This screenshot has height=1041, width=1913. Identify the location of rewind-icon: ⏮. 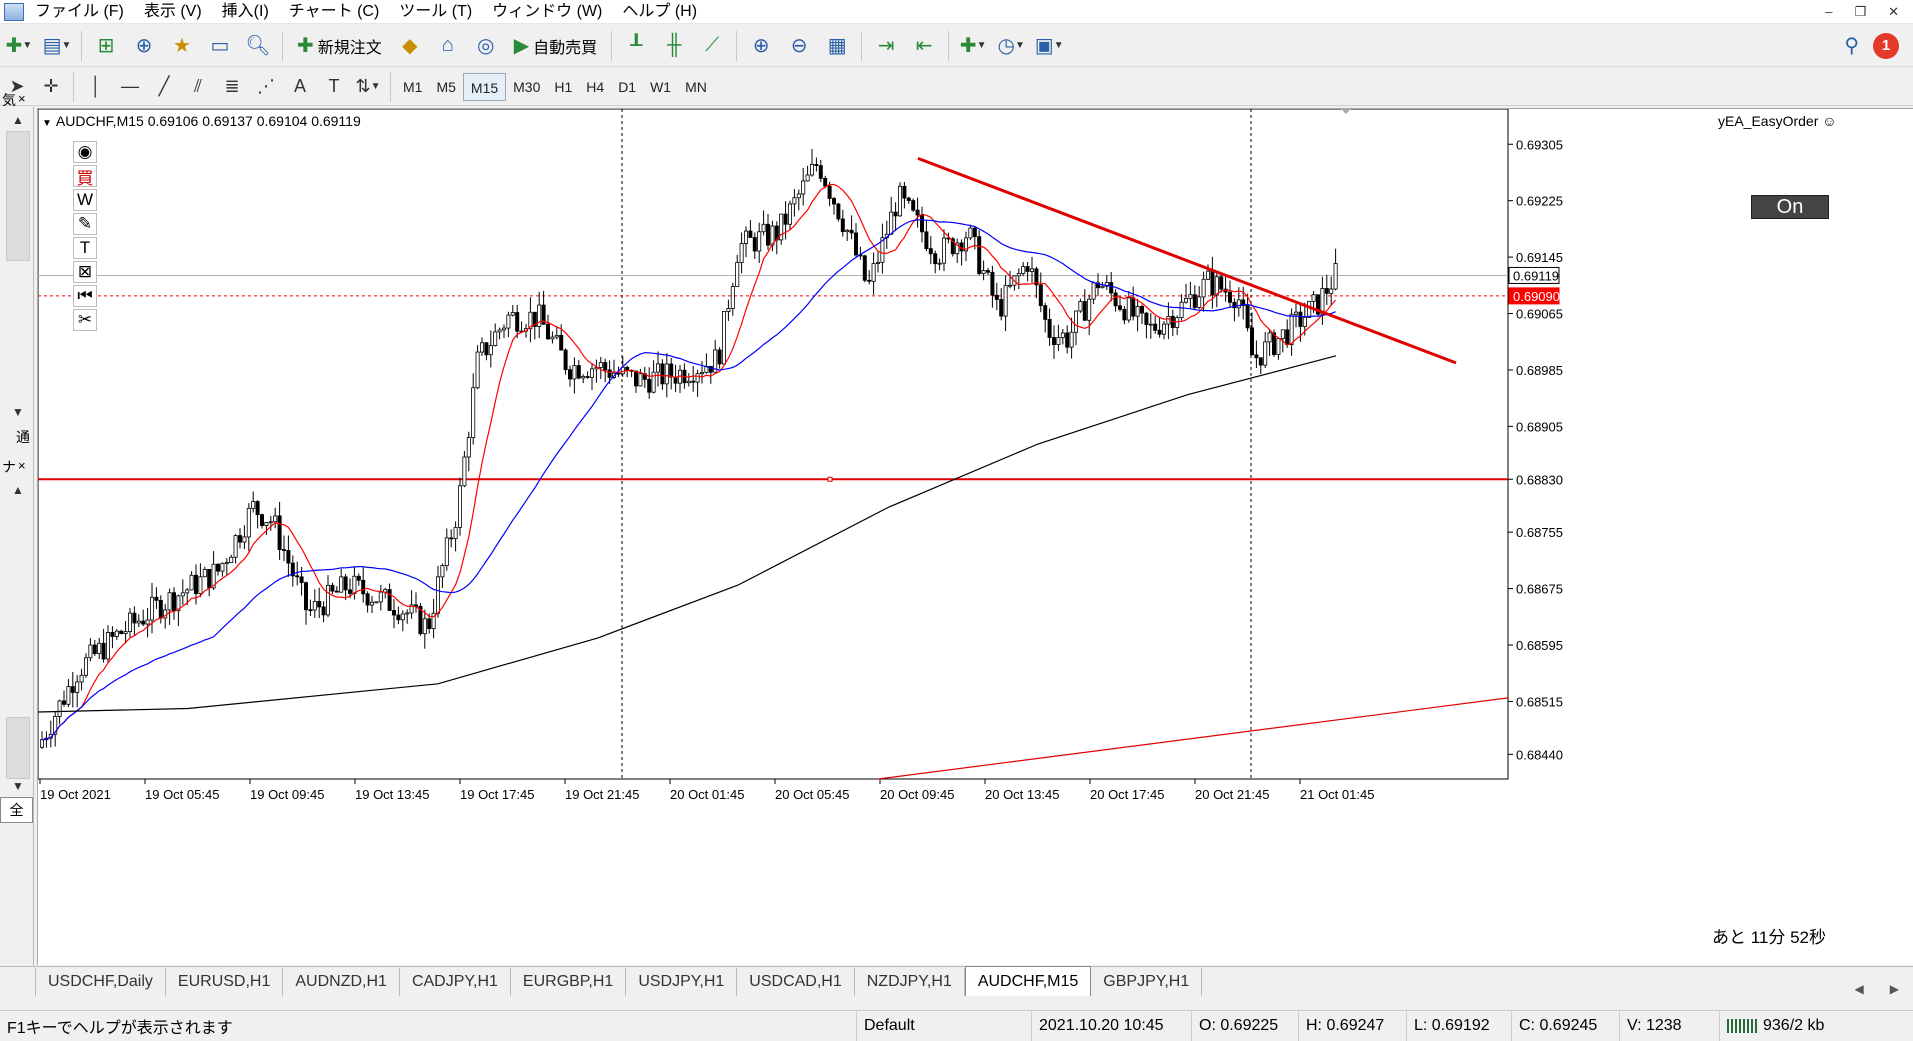
(85, 296).